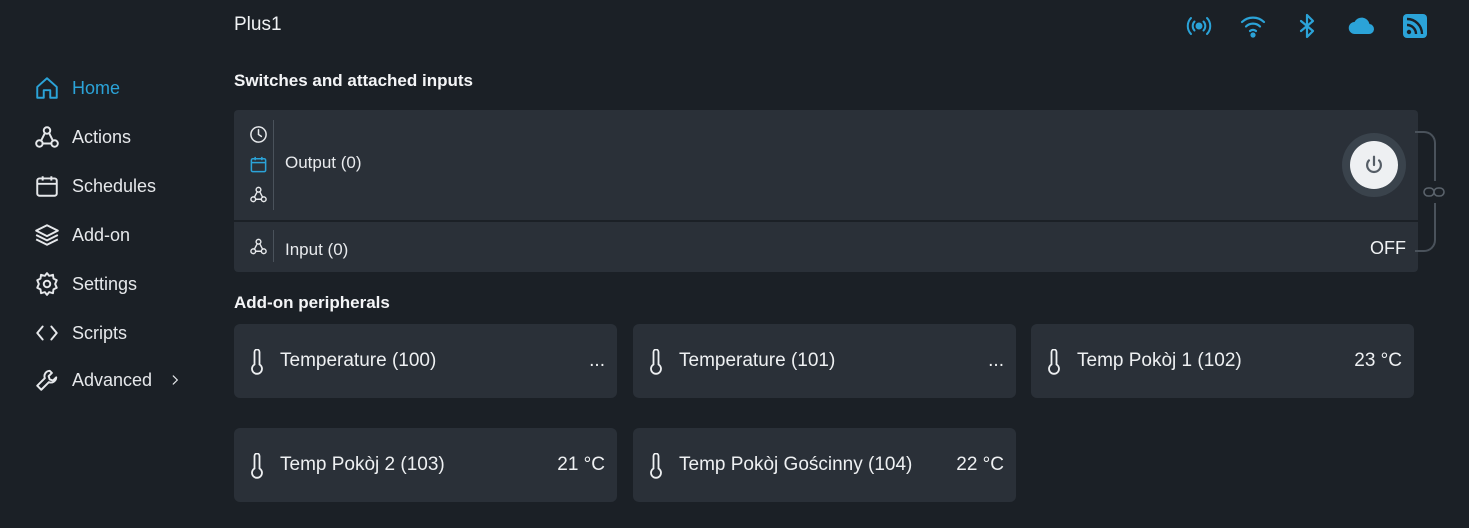 The height and width of the screenshot is (528, 1469). I want to click on peripheral-card: Temp Pokòj Gościnny (104) 22 °C, so click(824, 465).